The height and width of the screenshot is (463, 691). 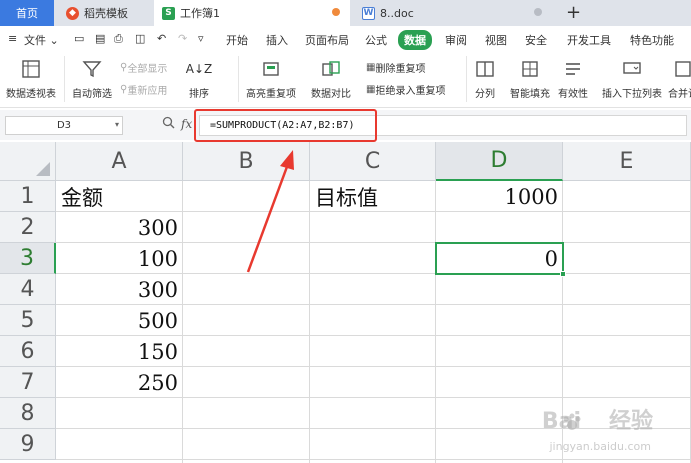 I want to click on paw-icon, so click(x=572, y=421).